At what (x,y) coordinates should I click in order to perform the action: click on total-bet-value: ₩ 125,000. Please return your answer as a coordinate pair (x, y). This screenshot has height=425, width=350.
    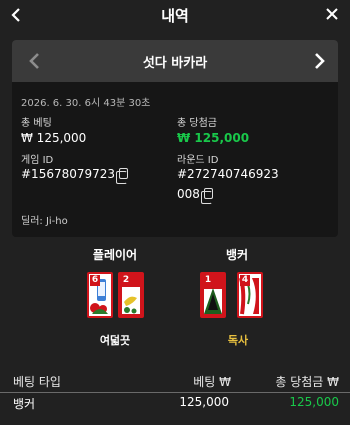
    Looking at the image, I should click on (54, 138).